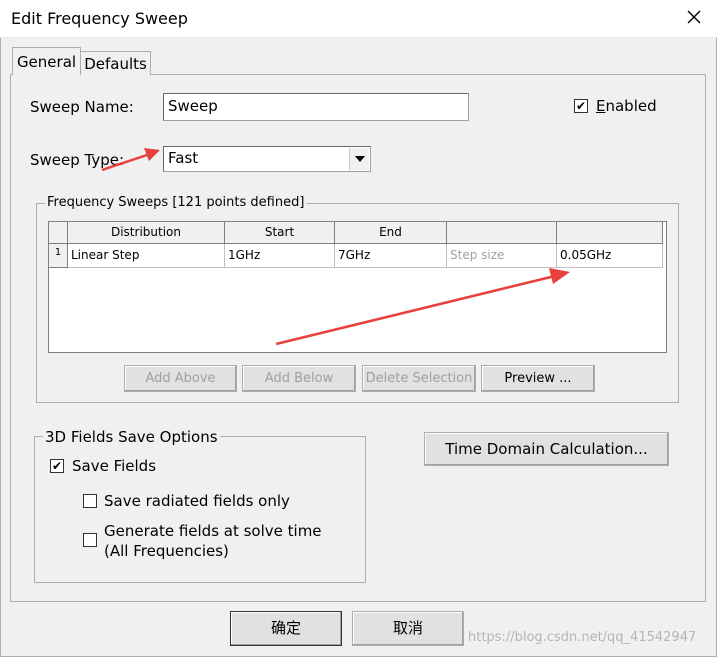 The image size is (717, 657). Describe the element at coordinates (502, 256) in the screenshot. I see `cell-step-label: Step size` at that location.